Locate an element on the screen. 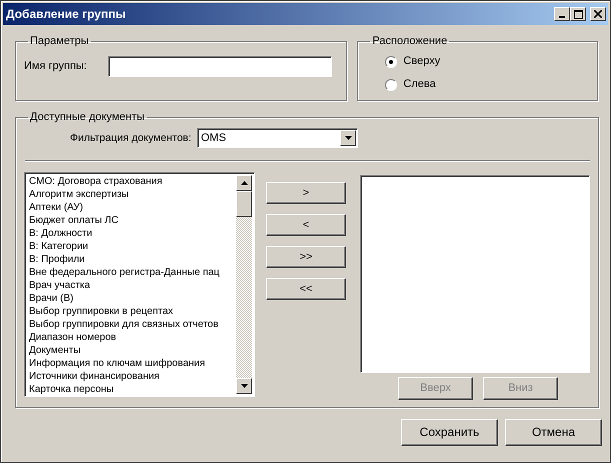 The height and width of the screenshot is (463, 611). group-title: Доступные документы is located at coordinates (87, 117).